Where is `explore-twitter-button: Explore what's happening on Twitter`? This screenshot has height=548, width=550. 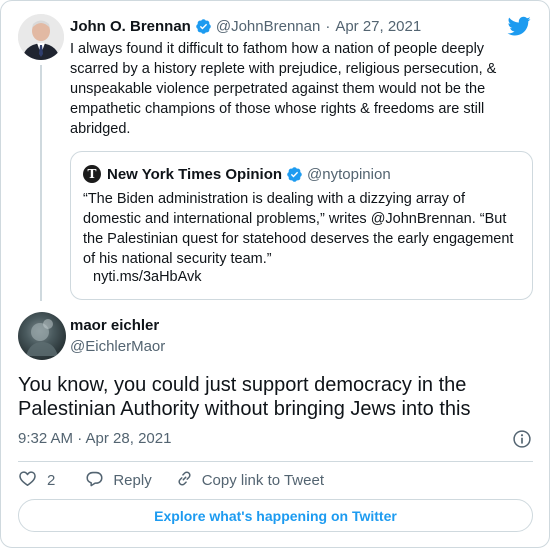
explore-twitter-button: Explore what's happening on Twitter is located at coordinates (275, 515).